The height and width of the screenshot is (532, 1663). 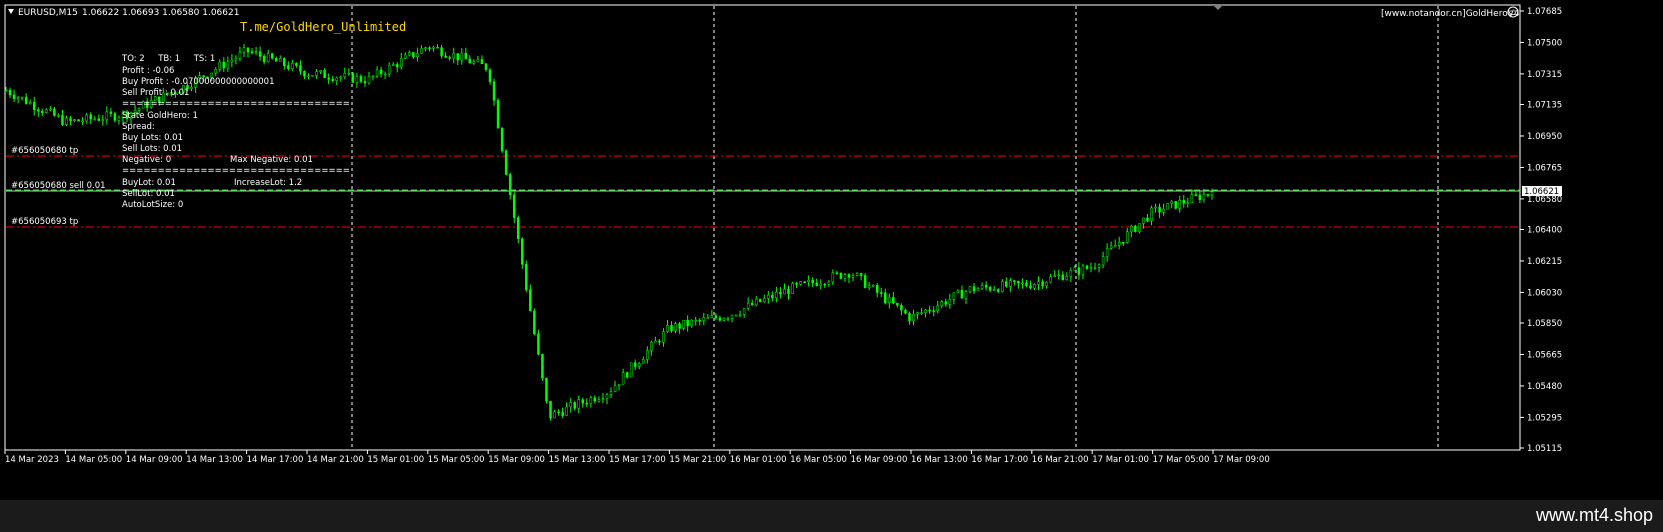 What do you see at coordinates (1544, 75) in the screenshot?
I see `price-tick-label: 1.07315` at bounding box center [1544, 75].